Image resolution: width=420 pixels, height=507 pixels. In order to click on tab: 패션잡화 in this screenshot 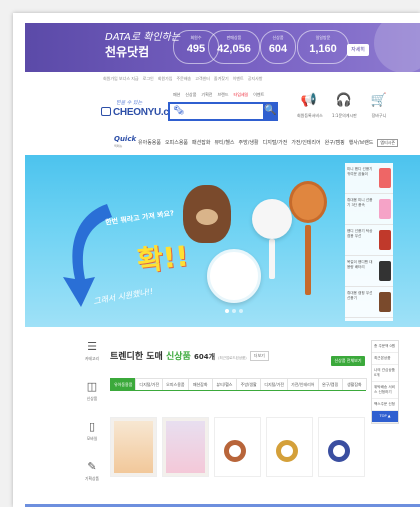, I will do `click(200, 384)`.